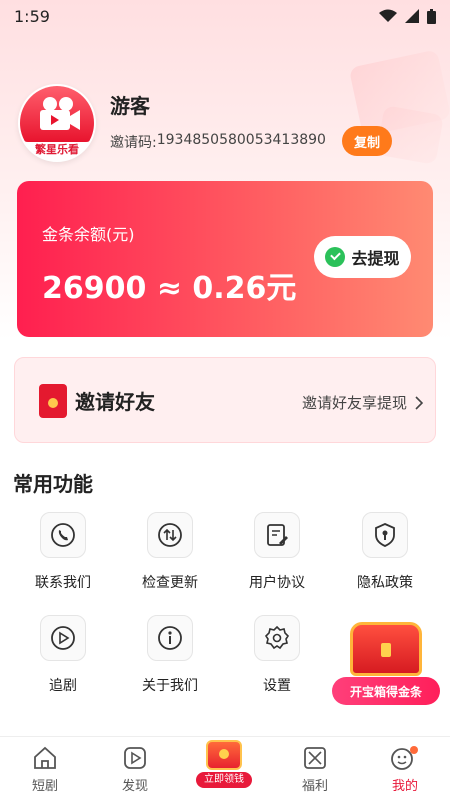 This screenshot has height=800, width=450. I want to click on status-bar: 1:59, so click(225, 16).